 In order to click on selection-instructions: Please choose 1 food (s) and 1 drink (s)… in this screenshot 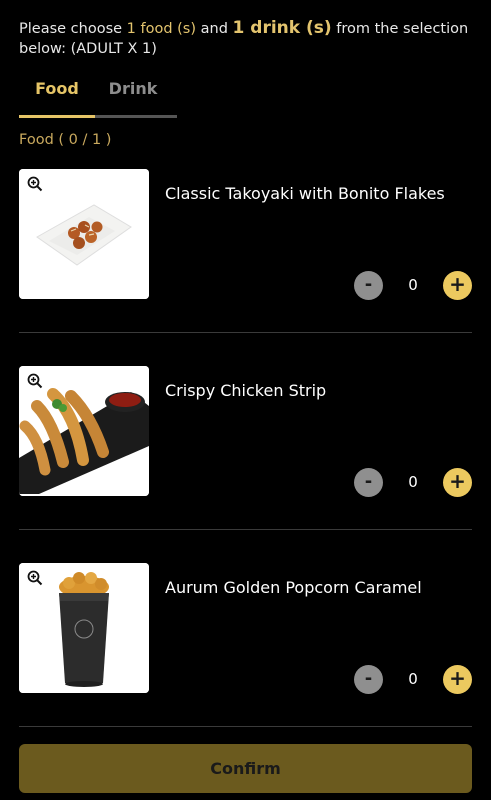, I will do `click(246, 38)`.